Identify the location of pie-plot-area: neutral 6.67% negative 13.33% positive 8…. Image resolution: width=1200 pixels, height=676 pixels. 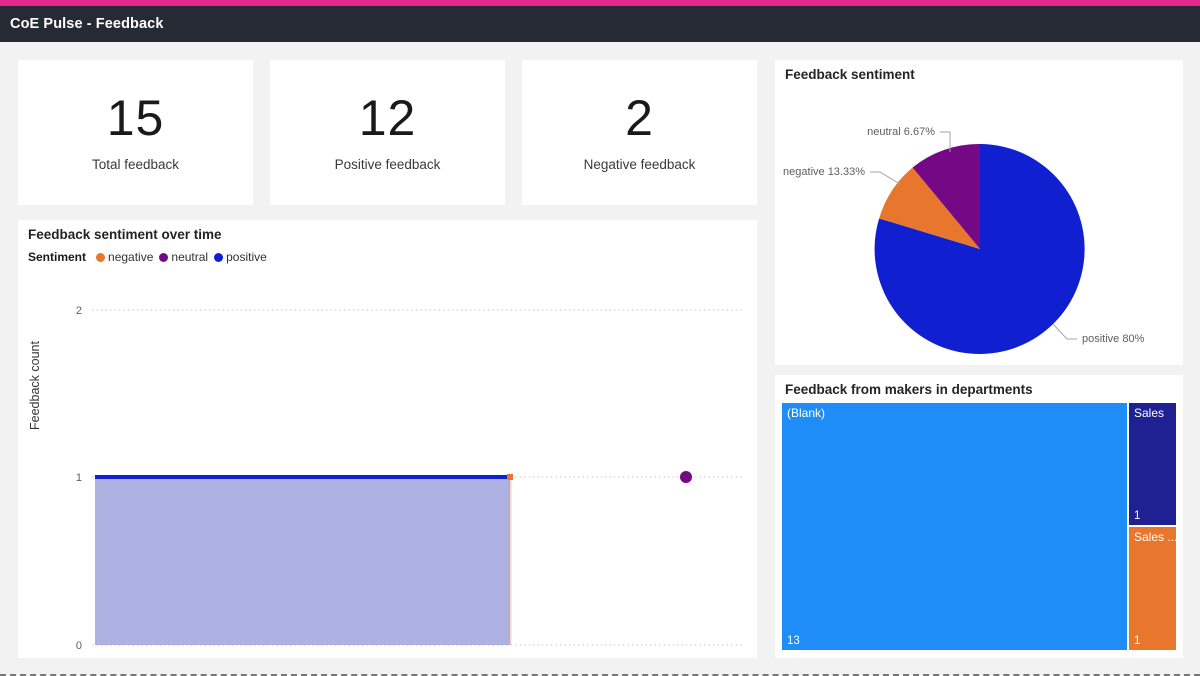
(964, 240).